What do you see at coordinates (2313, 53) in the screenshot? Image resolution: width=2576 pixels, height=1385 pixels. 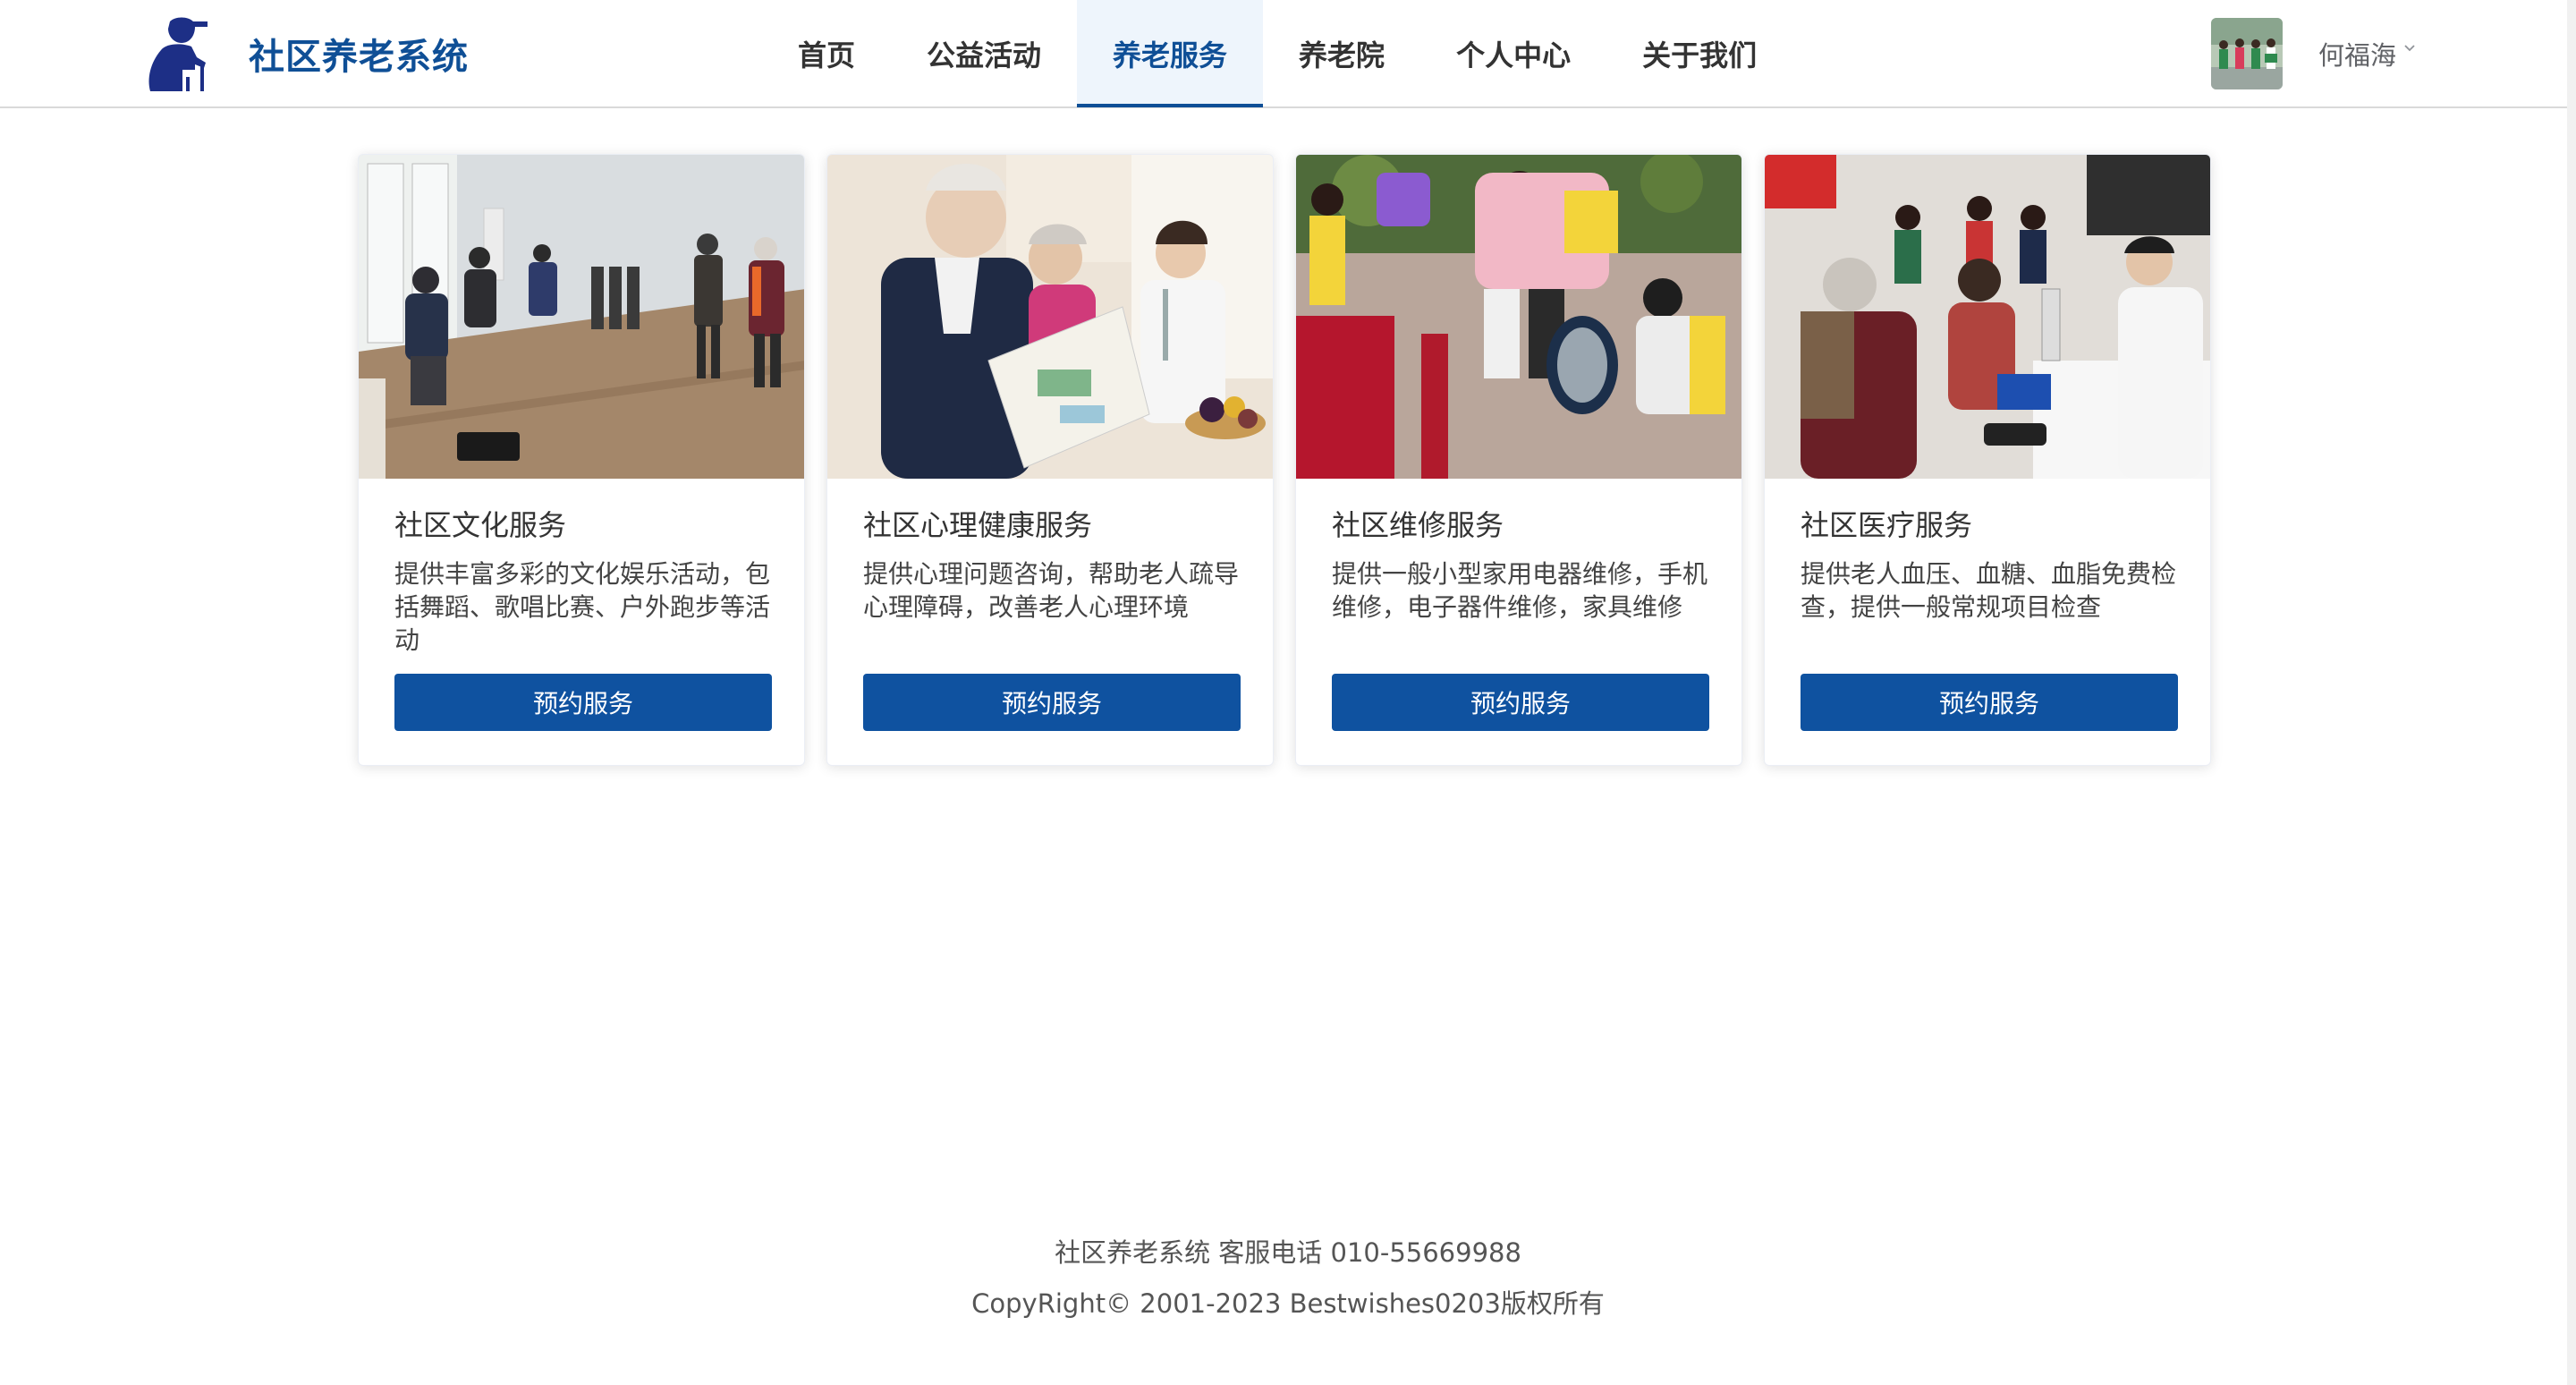 I see `user-menu: 何福海` at bounding box center [2313, 53].